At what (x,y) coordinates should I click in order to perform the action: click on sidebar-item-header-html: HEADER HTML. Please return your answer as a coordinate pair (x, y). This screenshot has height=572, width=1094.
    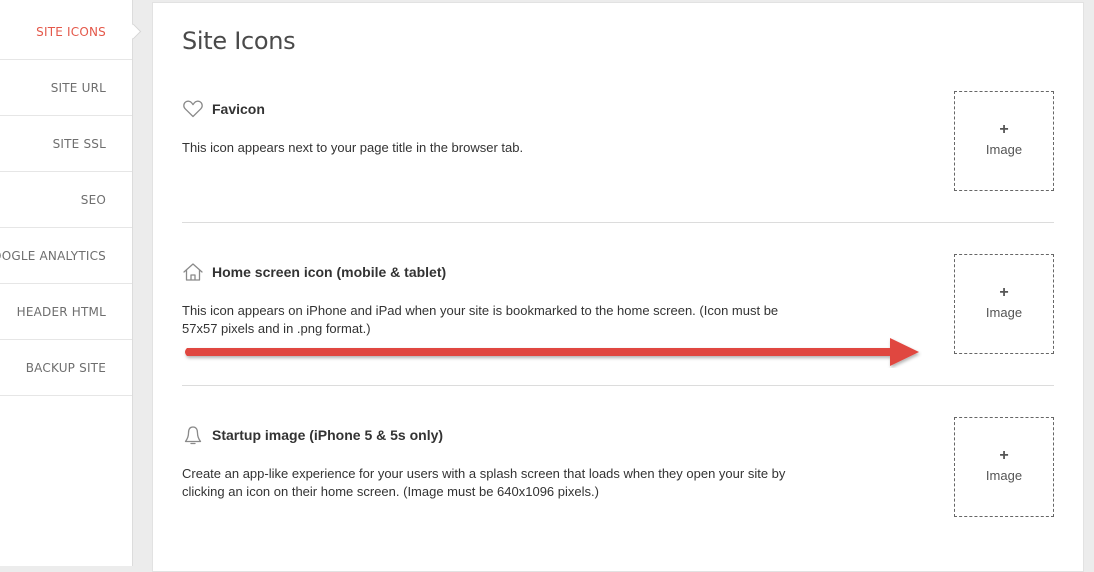
    Looking at the image, I should click on (66, 312).